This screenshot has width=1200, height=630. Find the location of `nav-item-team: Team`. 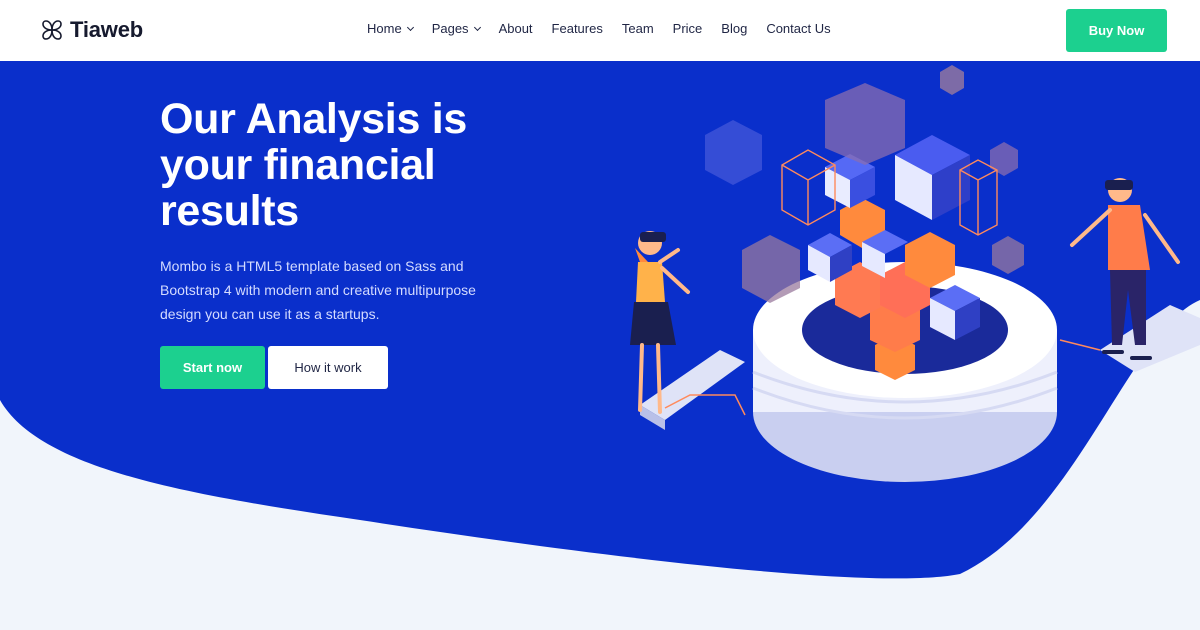

nav-item-team: Team is located at coordinates (638, 28).